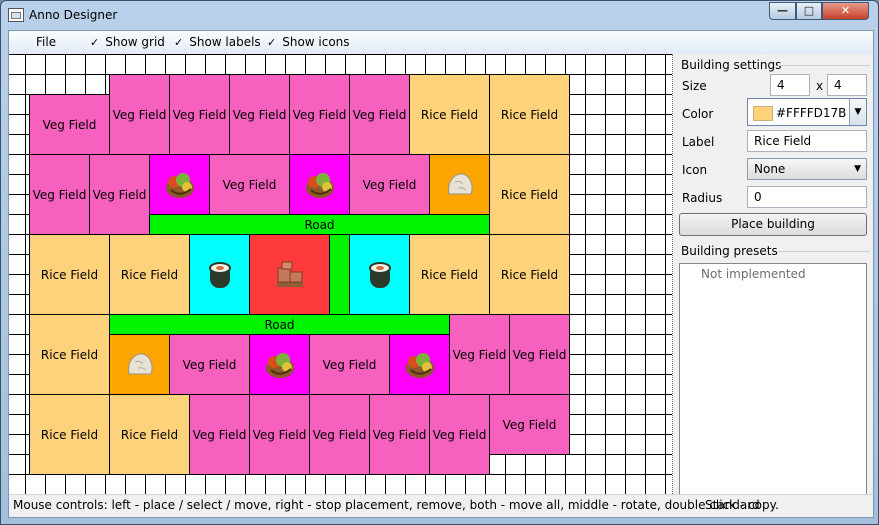 Image resolution: width=879 pixels, height=525 pixels. What do you see at coordinates (225, 42) in the screenshot?
I see `menu-show-labels-label: Show labels` at bounding box center [225, 42].